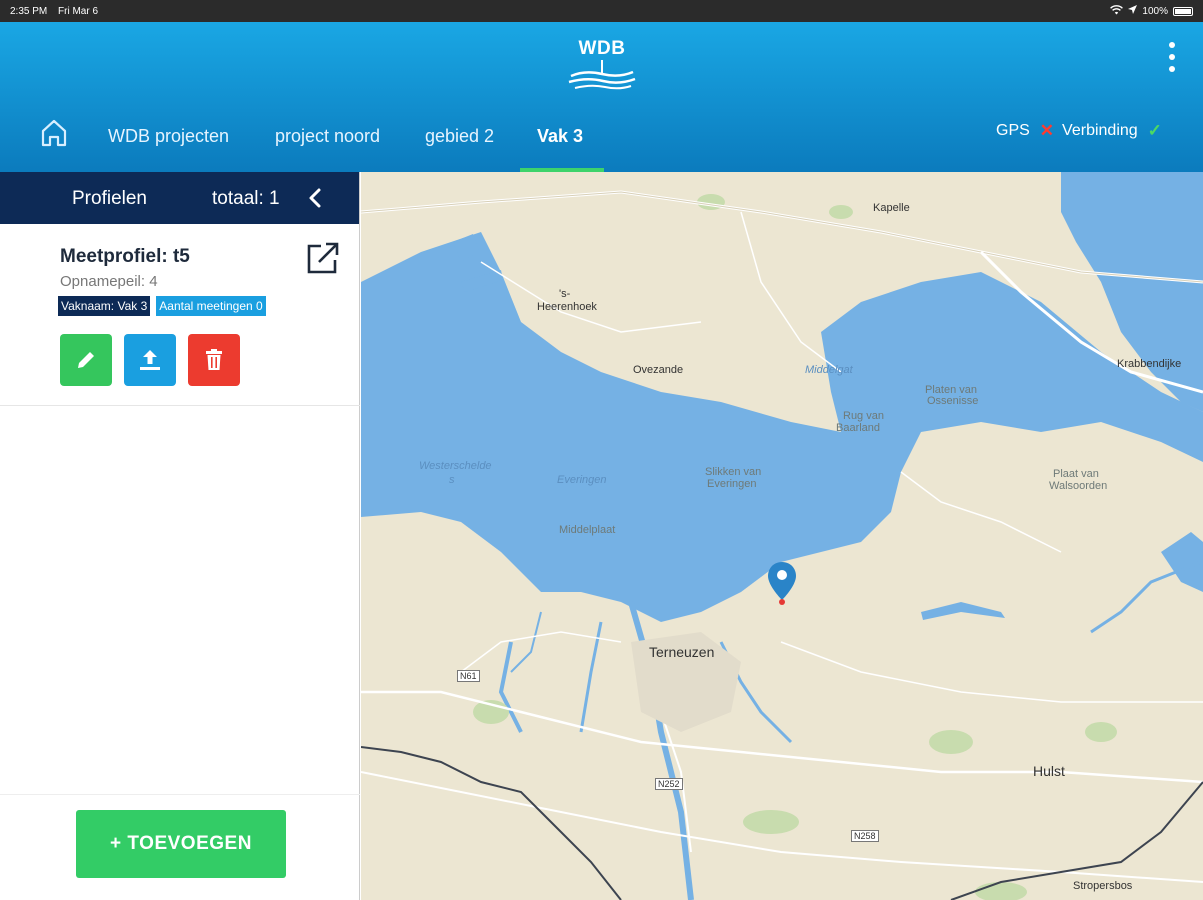  What do you see at coordinates (104, 306) in the screenshot?
I see `section-badge: Vaknaam: Vak 3` at bounding box center [104, 306].